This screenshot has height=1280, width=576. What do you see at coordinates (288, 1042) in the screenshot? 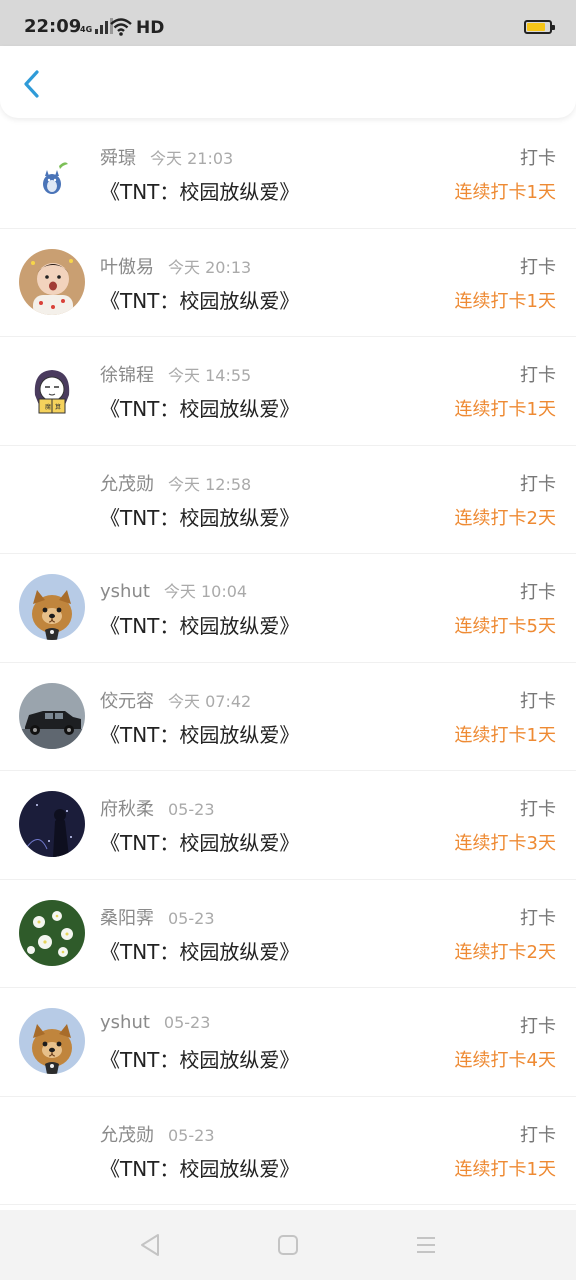
I see `list-item-8: yshut 05-23 《TNT：校园放纵爱》 打卡 连续打卡4天` at bounding box center [288, 1042].